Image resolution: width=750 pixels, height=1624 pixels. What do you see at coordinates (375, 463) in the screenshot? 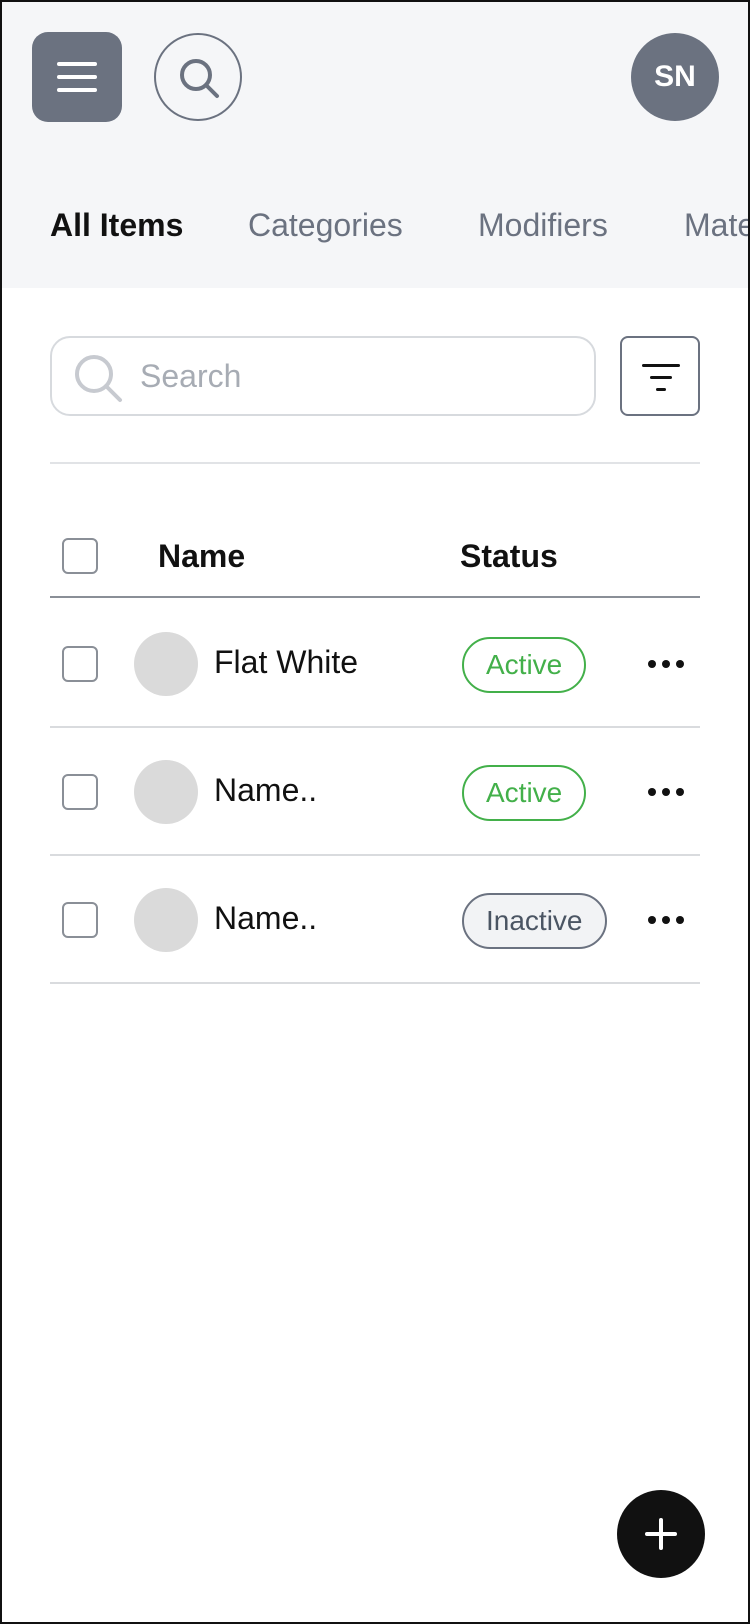
I see `divider` at bounding box center [375, 463].